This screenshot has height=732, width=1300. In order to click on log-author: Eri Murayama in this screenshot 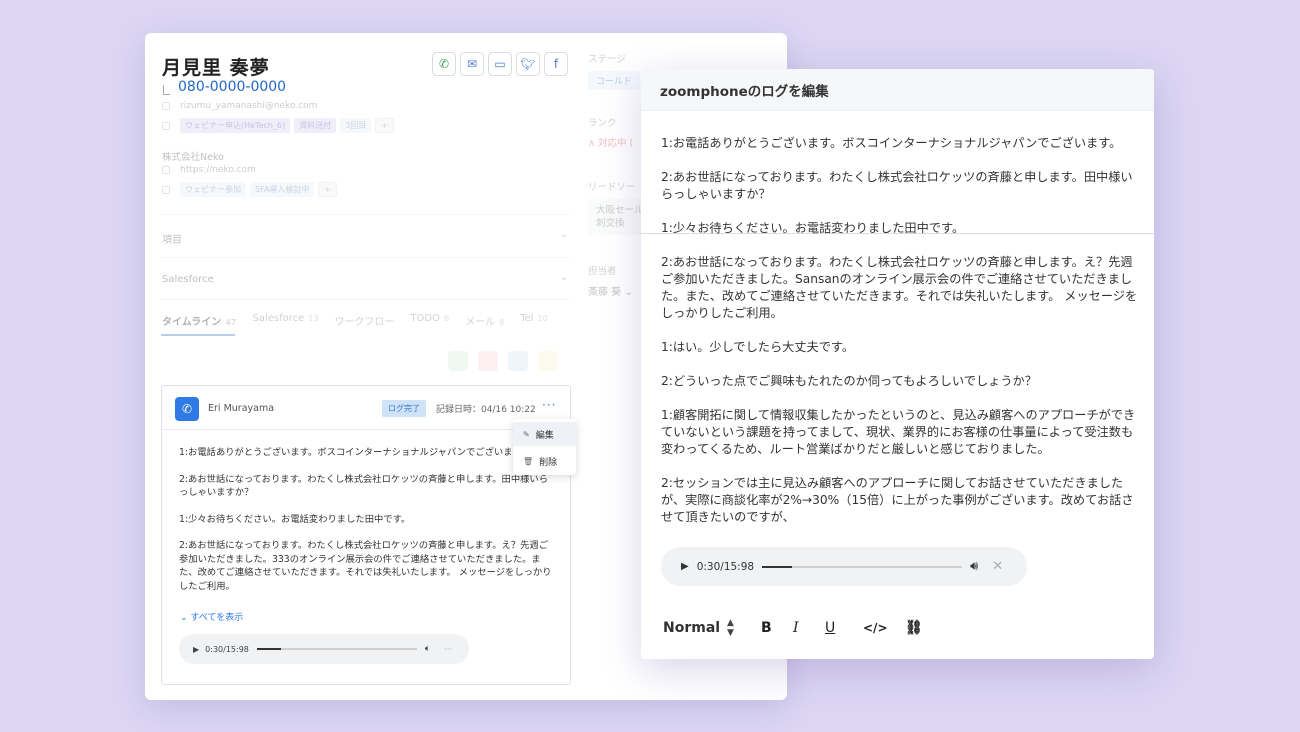, I will do `click(241, 408)`.